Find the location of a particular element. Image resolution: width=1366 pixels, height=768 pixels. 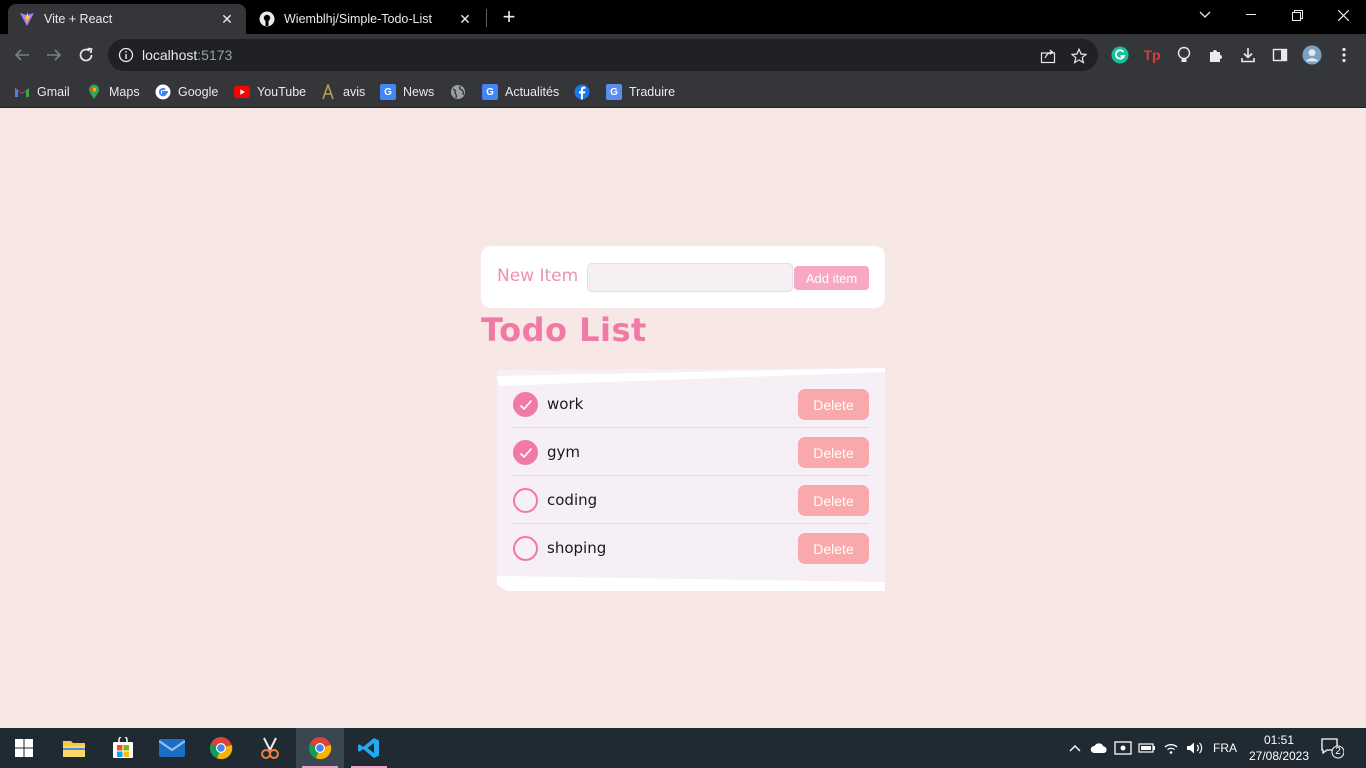

close-window-icon is located at coordinates (1343, 15).